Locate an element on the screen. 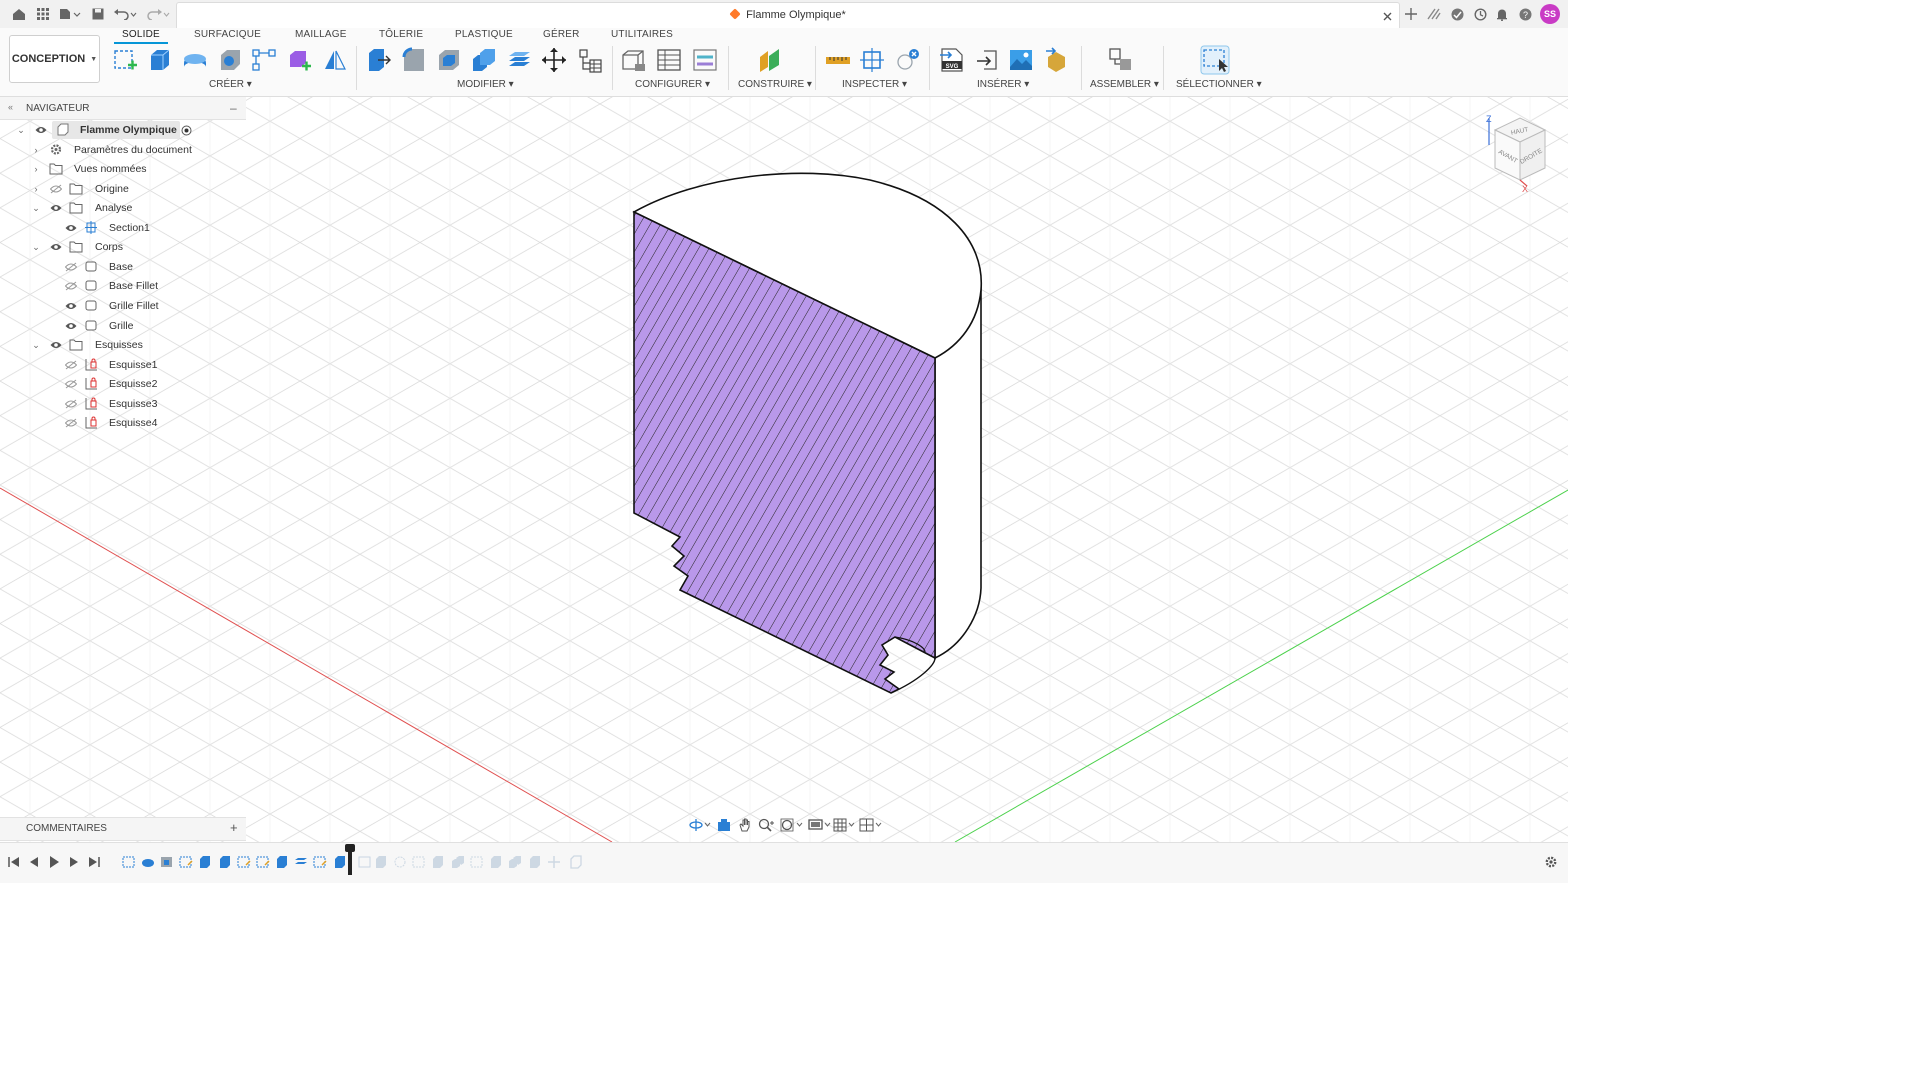  file-menu-icon is located at coordinates (70, 14).